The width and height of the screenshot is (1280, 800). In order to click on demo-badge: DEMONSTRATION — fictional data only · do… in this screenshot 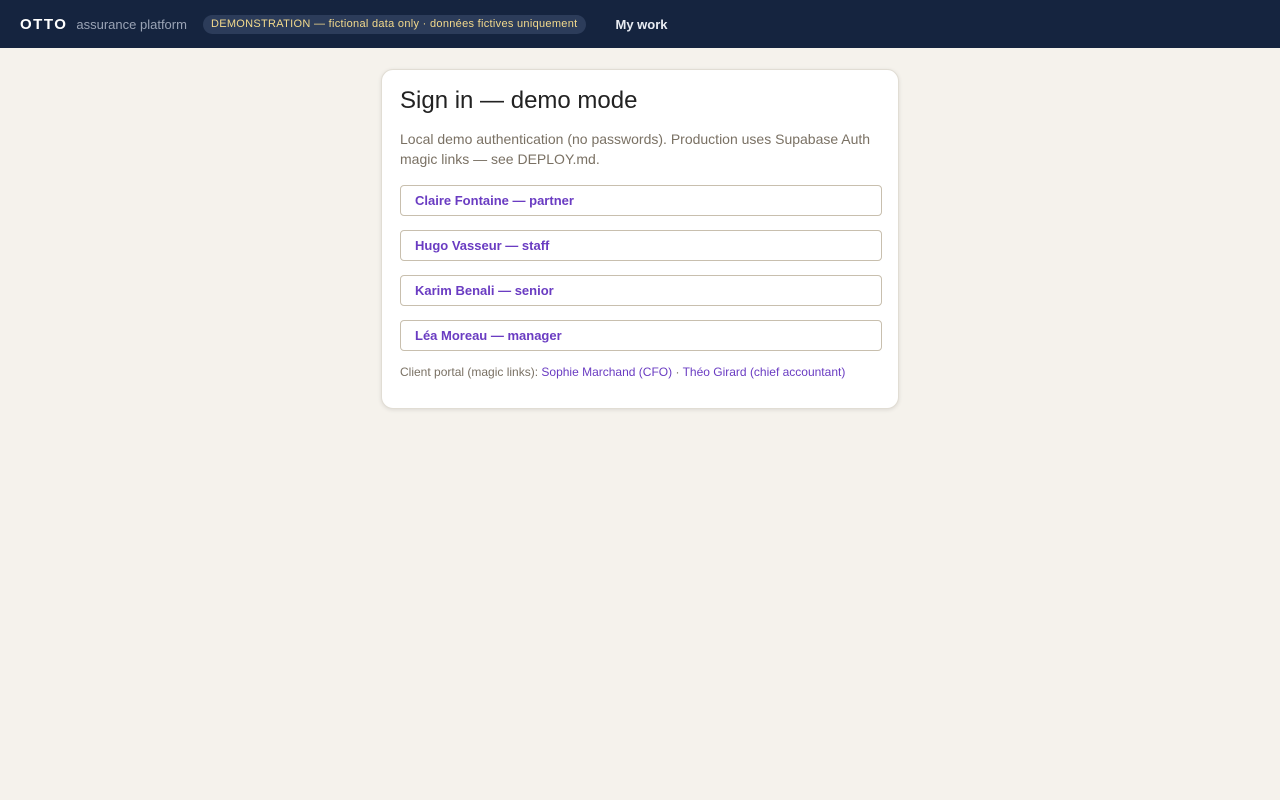, I will do `click(394, 24)`.